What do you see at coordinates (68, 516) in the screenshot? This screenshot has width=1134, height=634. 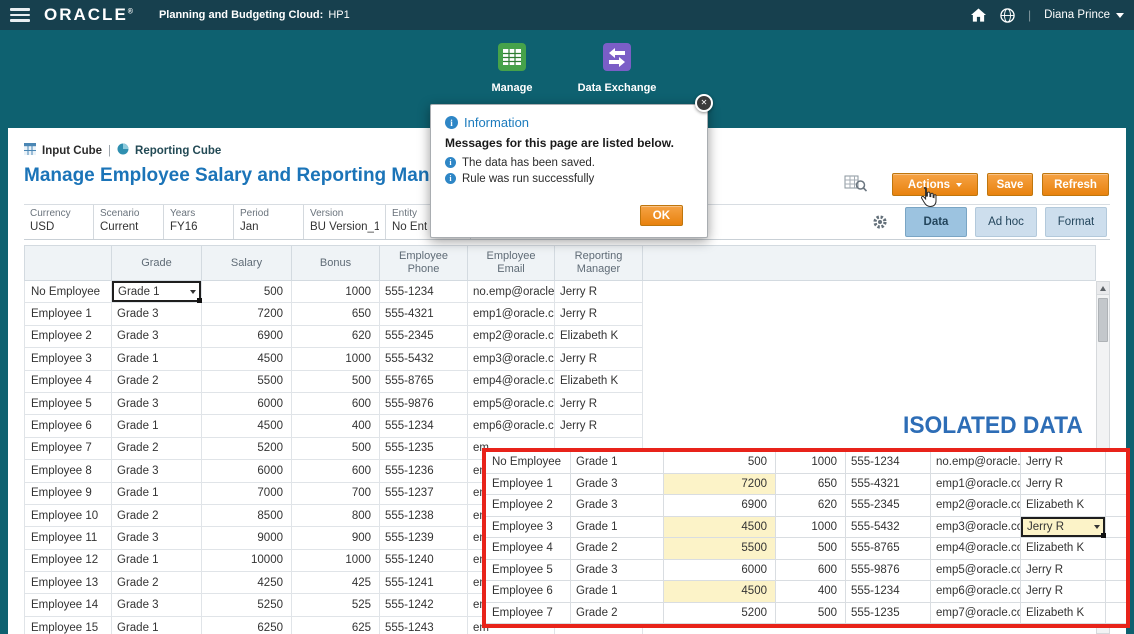 I see `row-header-cell: Employee 10` at bounding box center [68, 516].